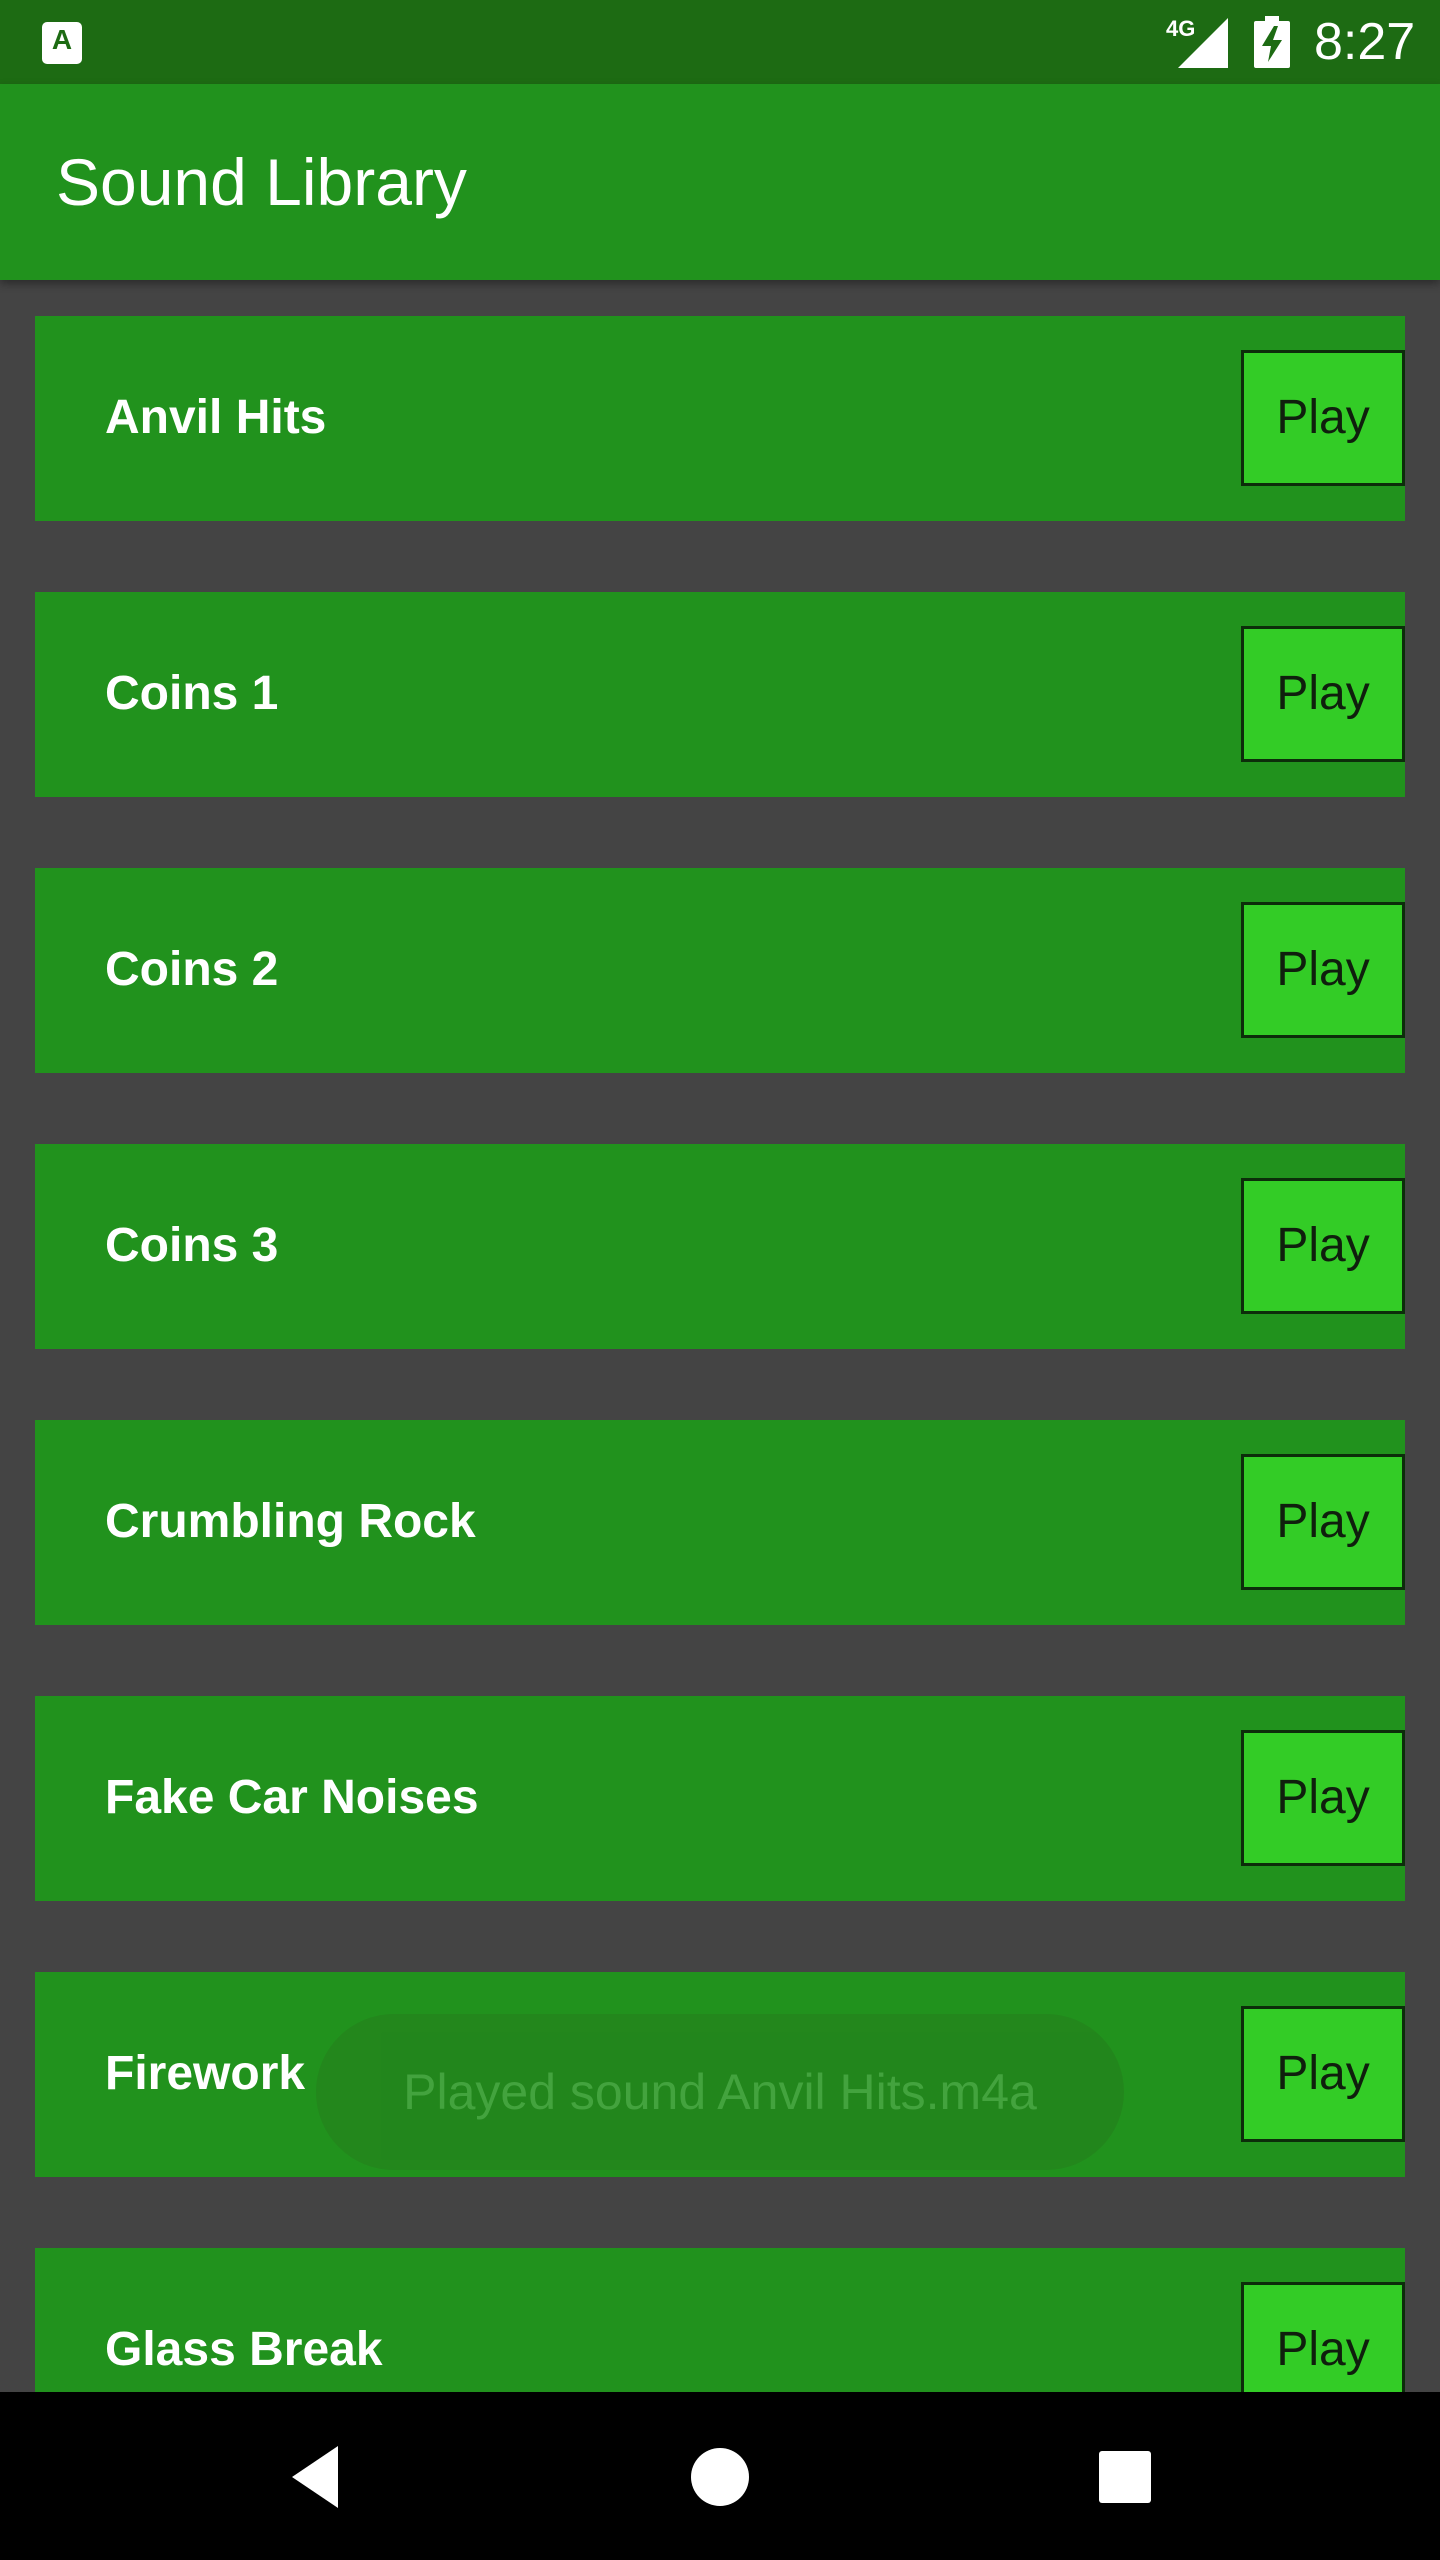  What do you see at coordinates (1272, 42) in the screenshot?
I see `battery-charging-icon` at bounding box center [1272, 42].